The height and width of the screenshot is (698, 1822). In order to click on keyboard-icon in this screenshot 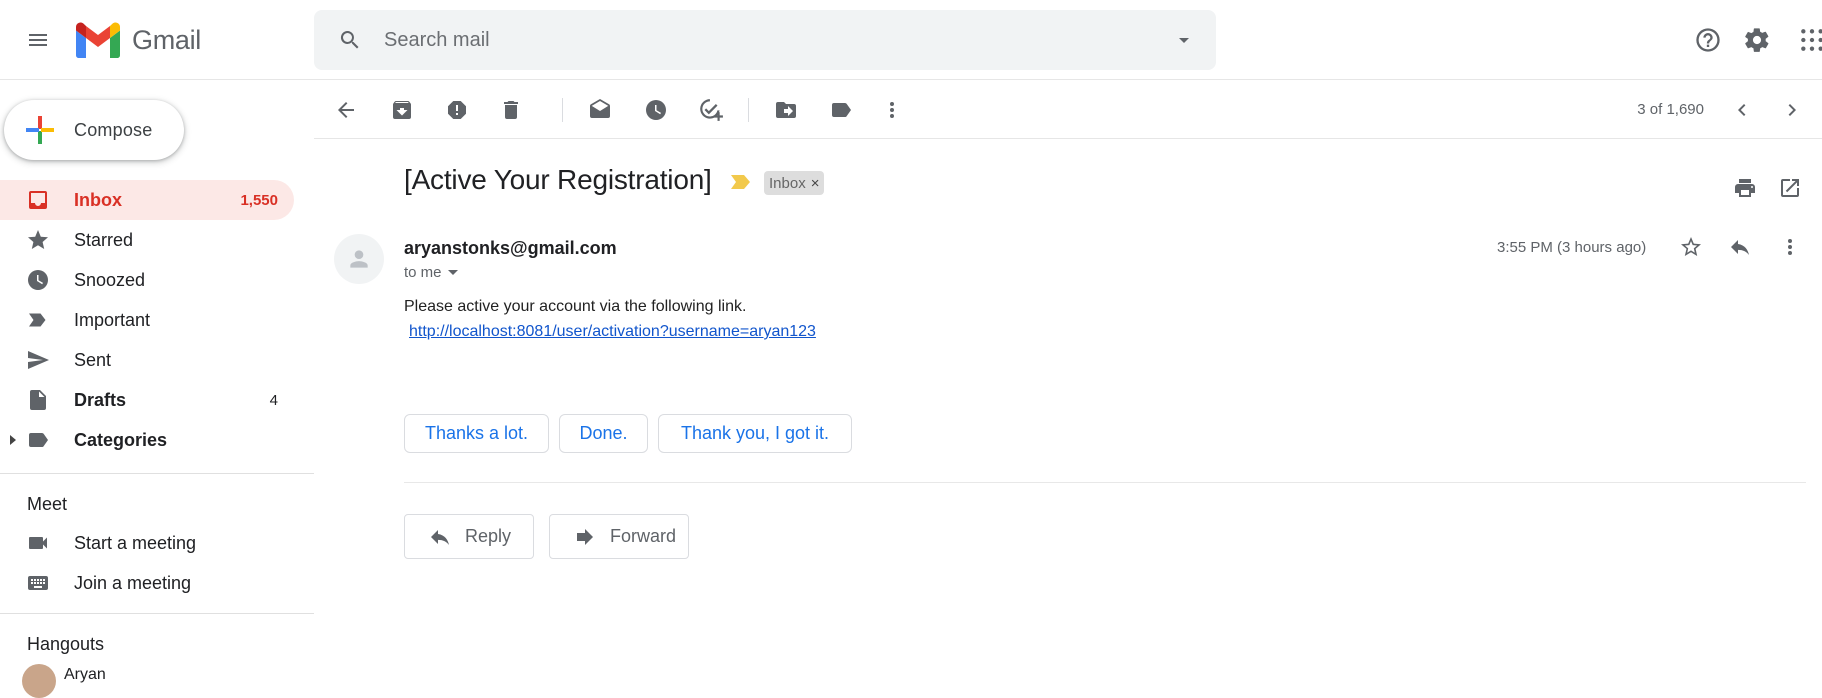, I will do `click(38, 583)`.